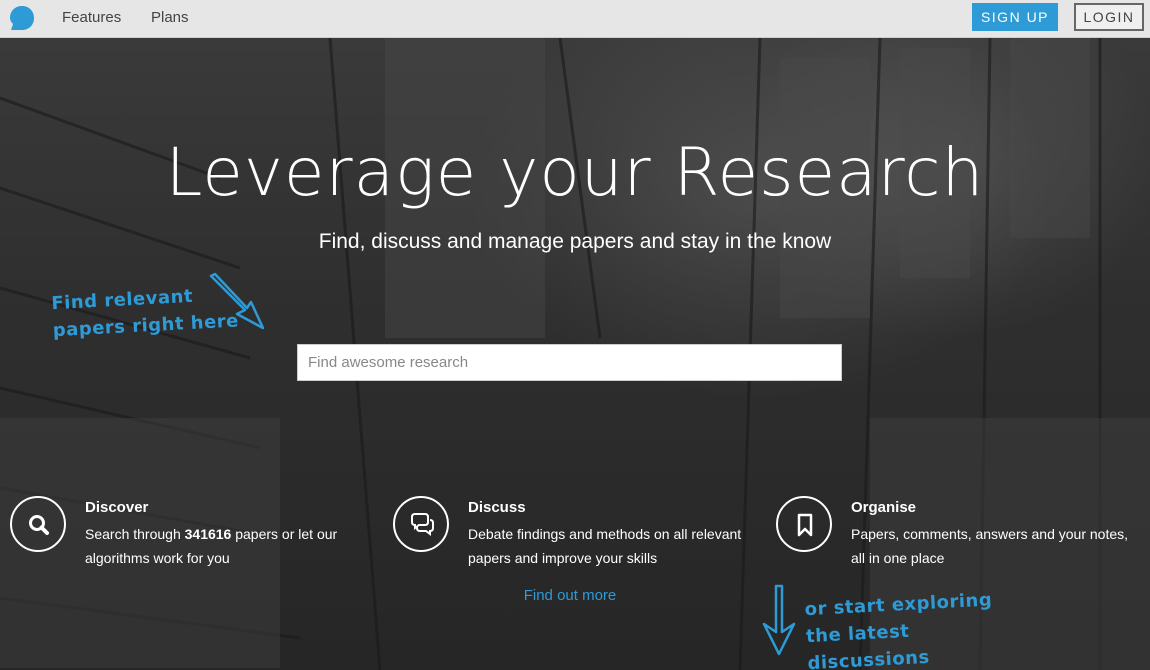 The width and height of the screenshot is (1150, 670). What do you see at coordinates (117, 507) in the screenshot?
I see `feature-title: Discover` at bounding box center [117, 507].